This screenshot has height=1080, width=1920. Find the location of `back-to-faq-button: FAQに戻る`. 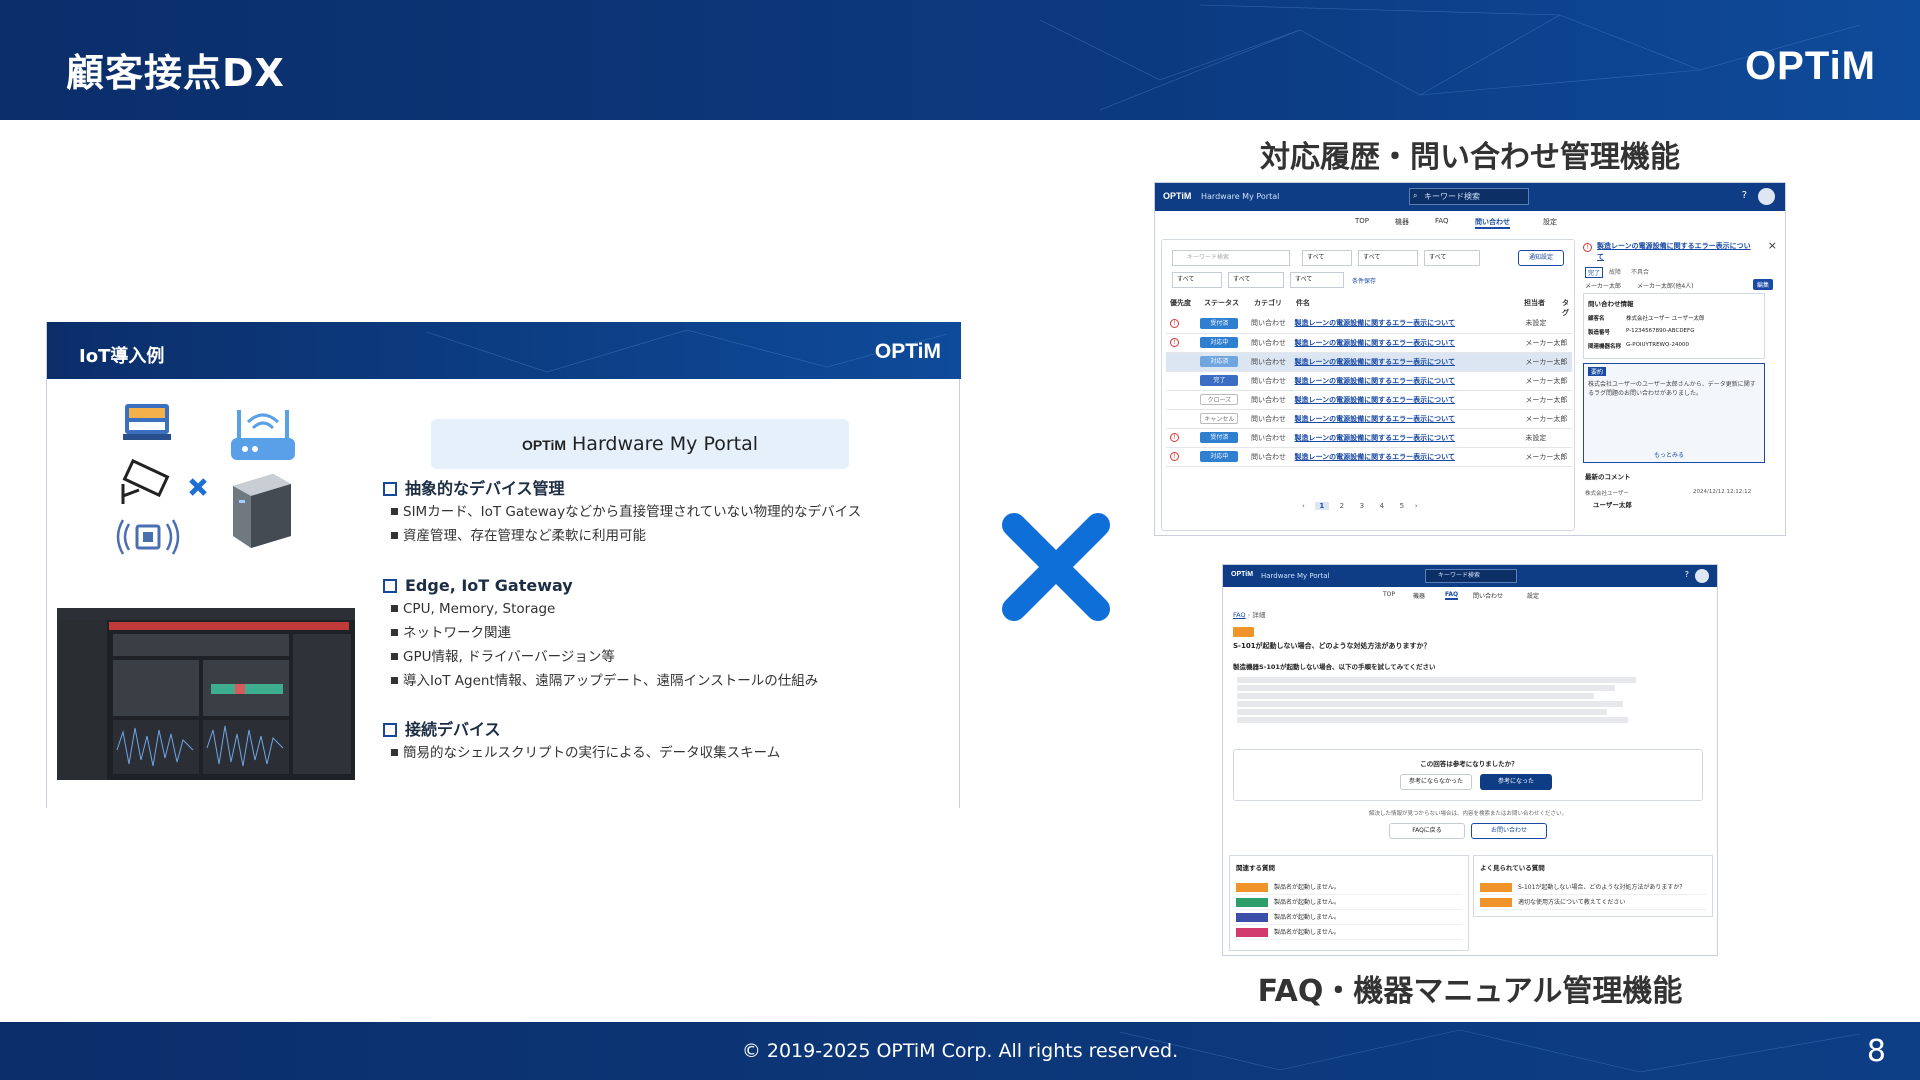

back-to-faq-button: FAQに戻る is located at coordinates (1427, 831).